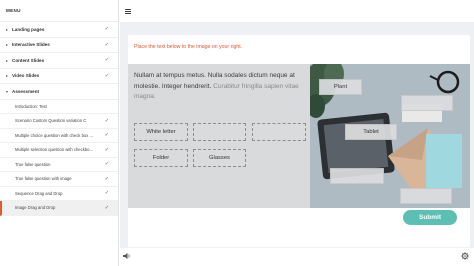  I want to click on section-label: Landing pages, so click(28, 29).